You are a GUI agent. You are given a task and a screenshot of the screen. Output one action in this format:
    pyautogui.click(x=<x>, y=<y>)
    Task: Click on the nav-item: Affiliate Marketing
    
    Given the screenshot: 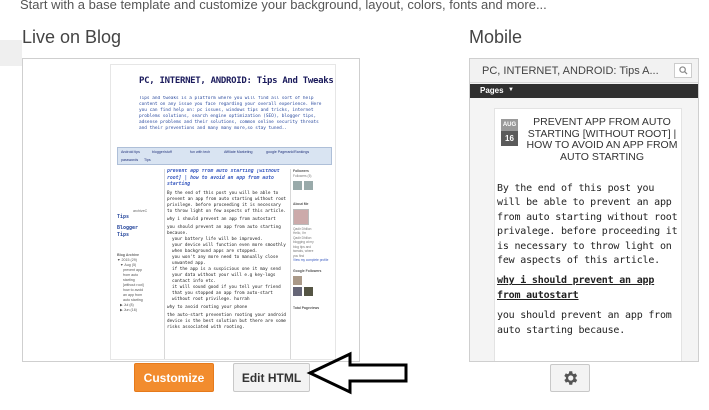 What is the action you would take?
    pyautogui.click(x=238, y=152)
    